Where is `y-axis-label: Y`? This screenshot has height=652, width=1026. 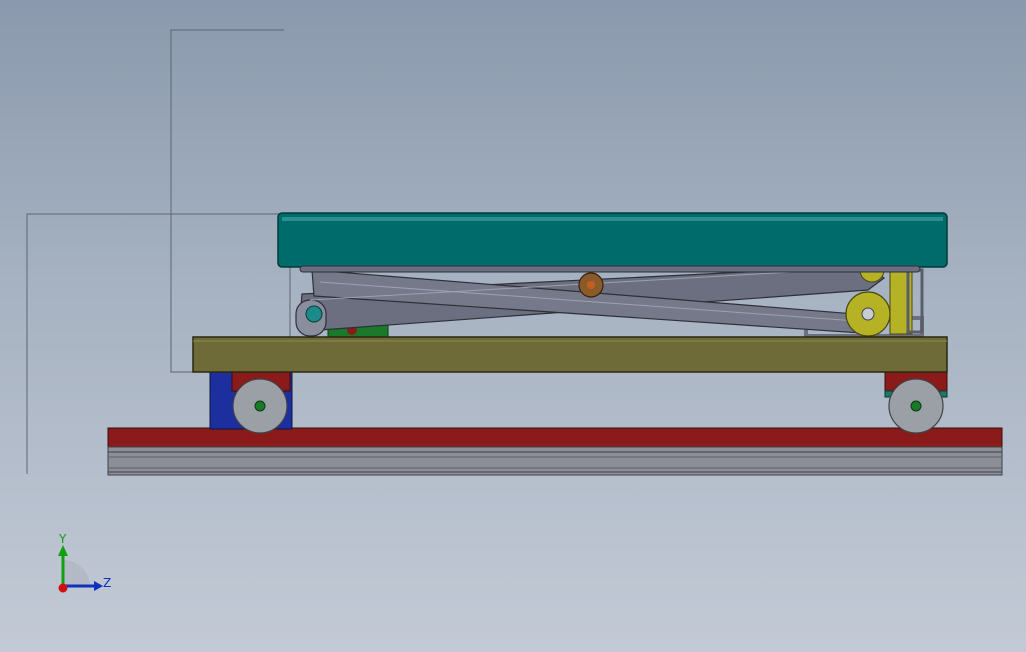 y-axis-label: Y is located at coordinates (63, 539).